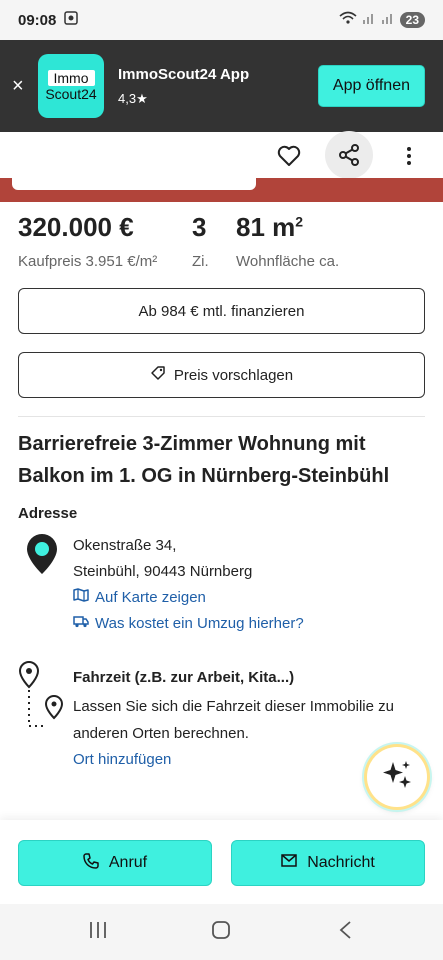 The height and width of the screenshot is (960, 443). Describe the element at coordinates (369, 20) in the screenshot. I see `signal-icon` at that location.